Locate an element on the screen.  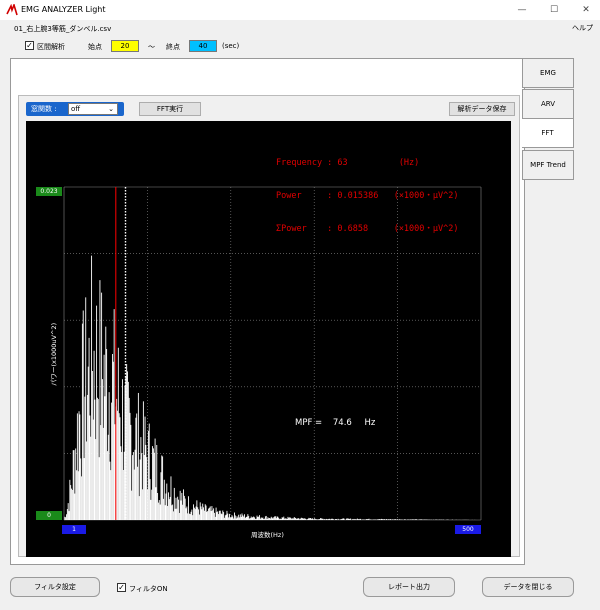
x-max-label: 500 is located at coordinates (468, 529).